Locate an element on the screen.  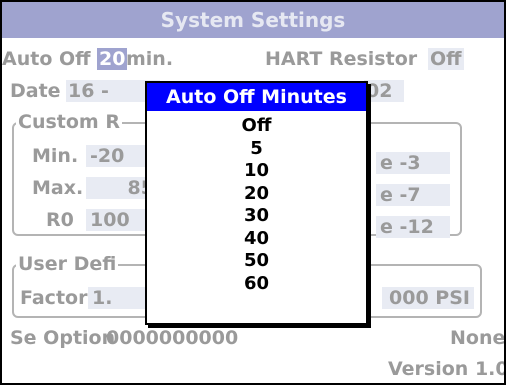
sw-option-label: Se Option is located at coordinates (63, 338).